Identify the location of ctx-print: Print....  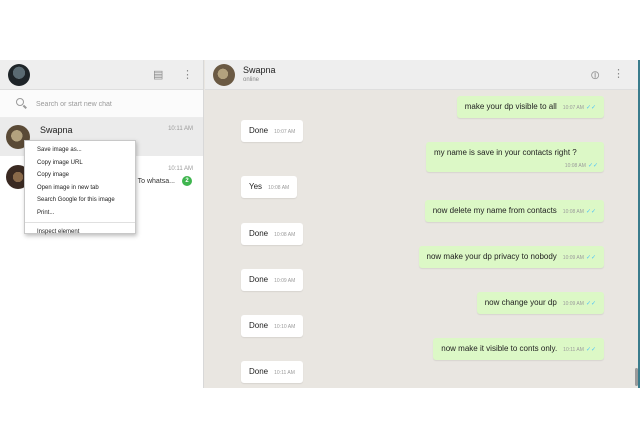
(80, 213).